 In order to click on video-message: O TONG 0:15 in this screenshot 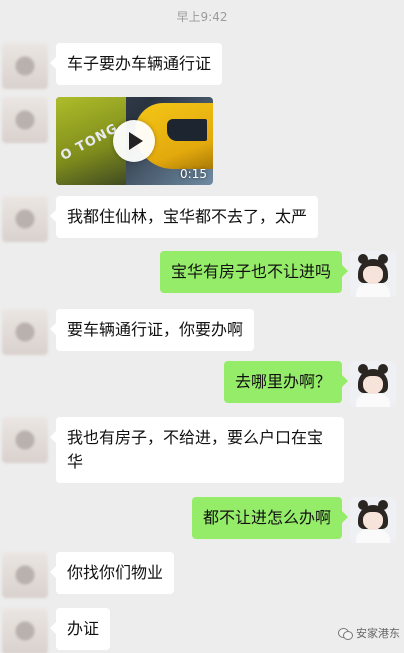, I will do `click(134, 141)`.